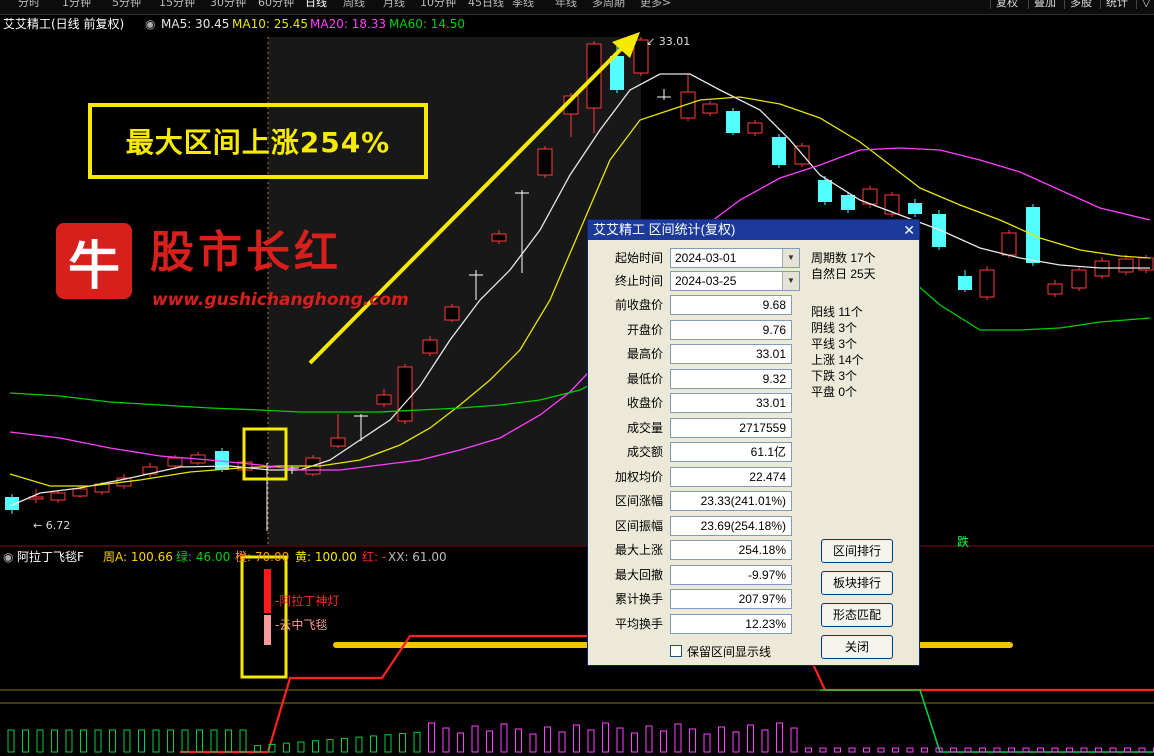 Image resolution: width=1154 pixels, height=756 pixels. Describe the element at coordinates (1145, 4) in the screenshot. I see `toolbar-button: ▽` at that location.